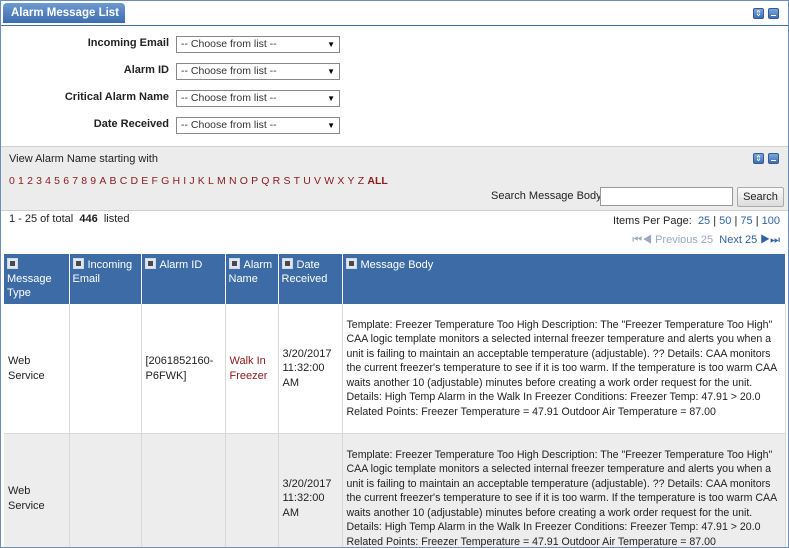  I want to click on alpha-letter-link: V, so click(317, 181).